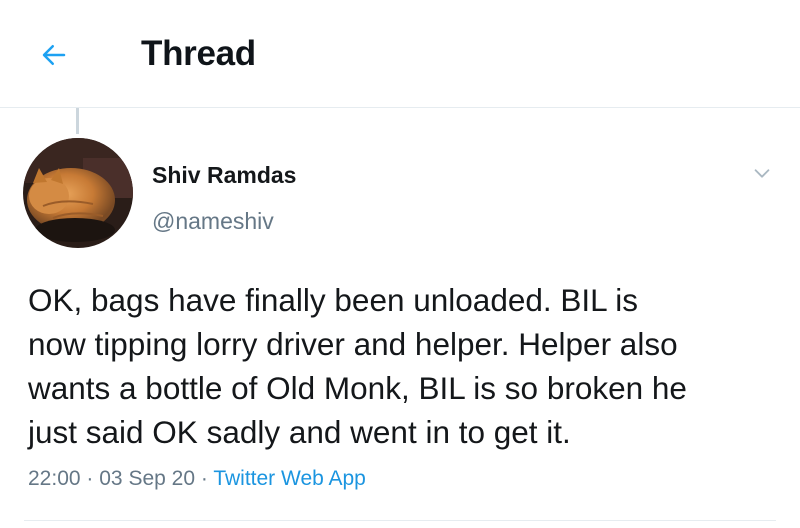  What do you see at coordinates (77, 121) in the screenshot?
I see `thread-connector-line` at bounding box center [77, 121].